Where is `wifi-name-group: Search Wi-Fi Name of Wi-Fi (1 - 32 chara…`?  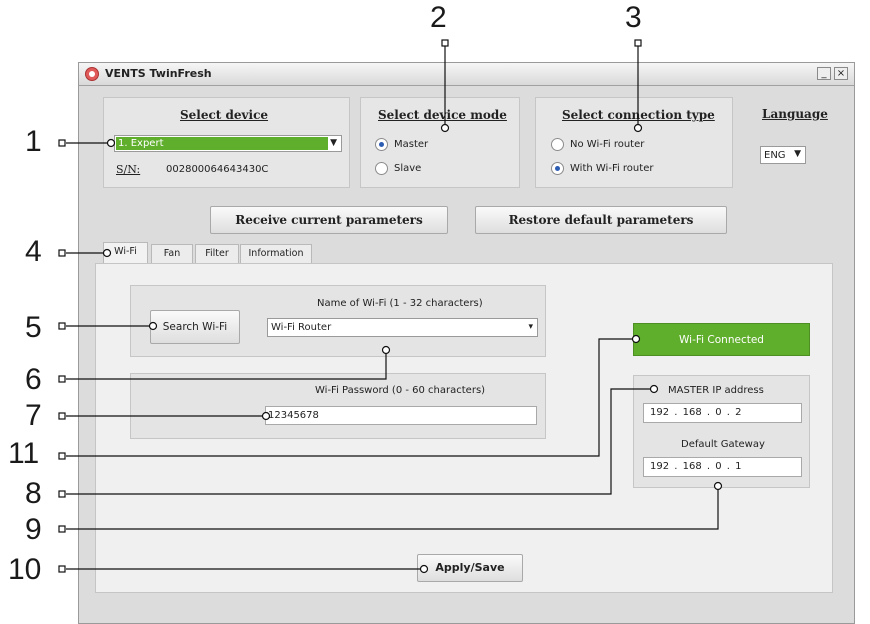
wifi-name-group: Search Wi-Fi Name of Wi-Fi (1 - 32 chara… is located at coordinates (338, 321).